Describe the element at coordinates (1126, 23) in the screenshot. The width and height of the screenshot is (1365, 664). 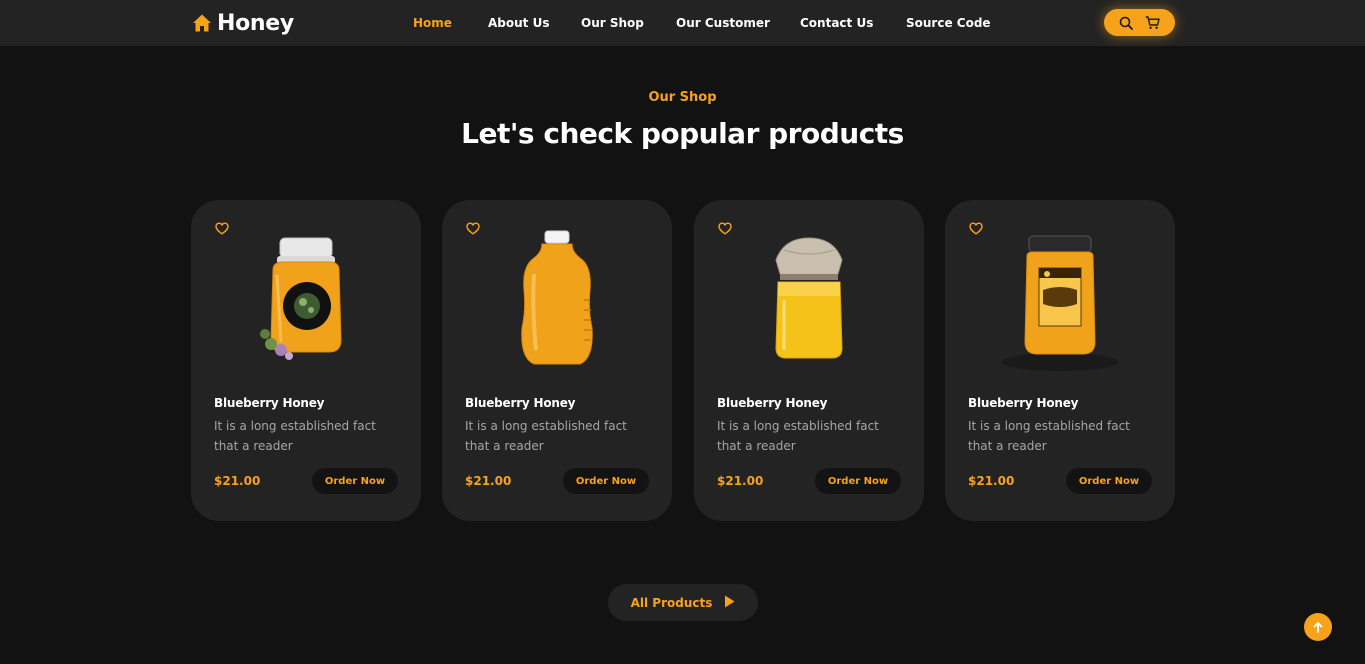
I see `search-icon` at that location.